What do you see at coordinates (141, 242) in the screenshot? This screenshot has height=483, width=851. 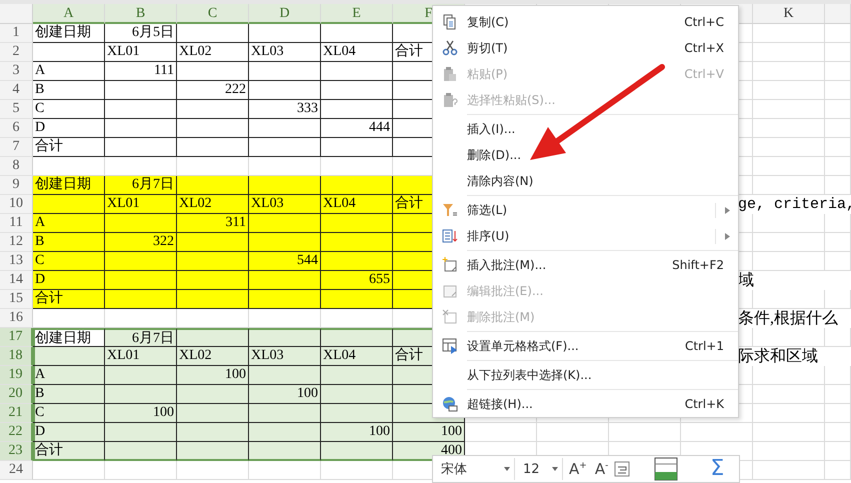 I see `table-cell: 322` at bounding box center [141, 242].